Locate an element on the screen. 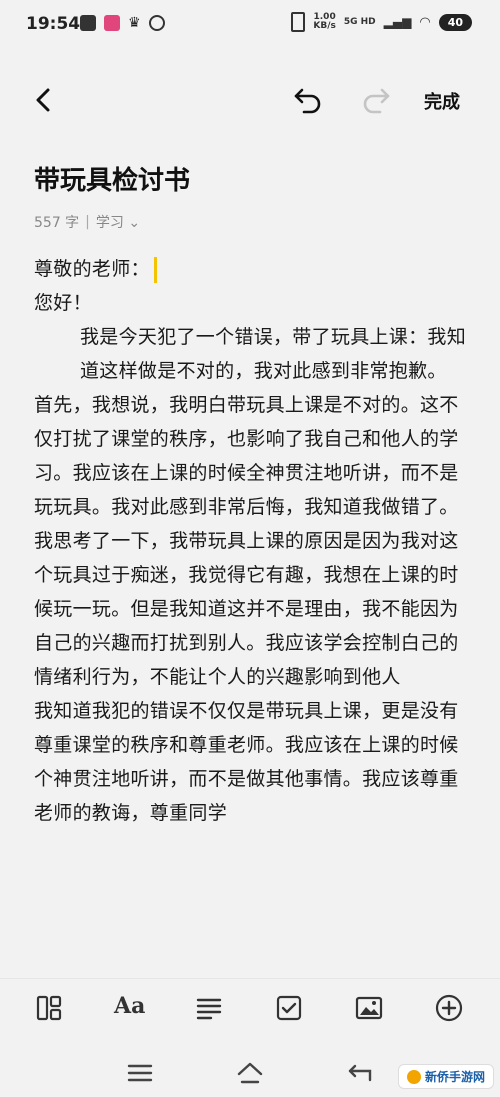 The width and height of the screenshot is (500, 1097). home-nav-button is located at coordinates (250, 1073).